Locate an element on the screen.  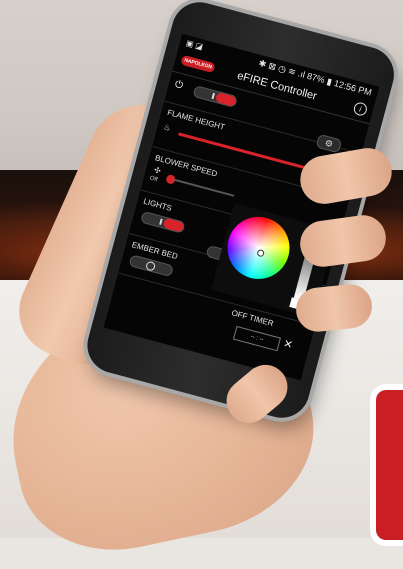
info-icon: i is located at coordinates (360, 109).